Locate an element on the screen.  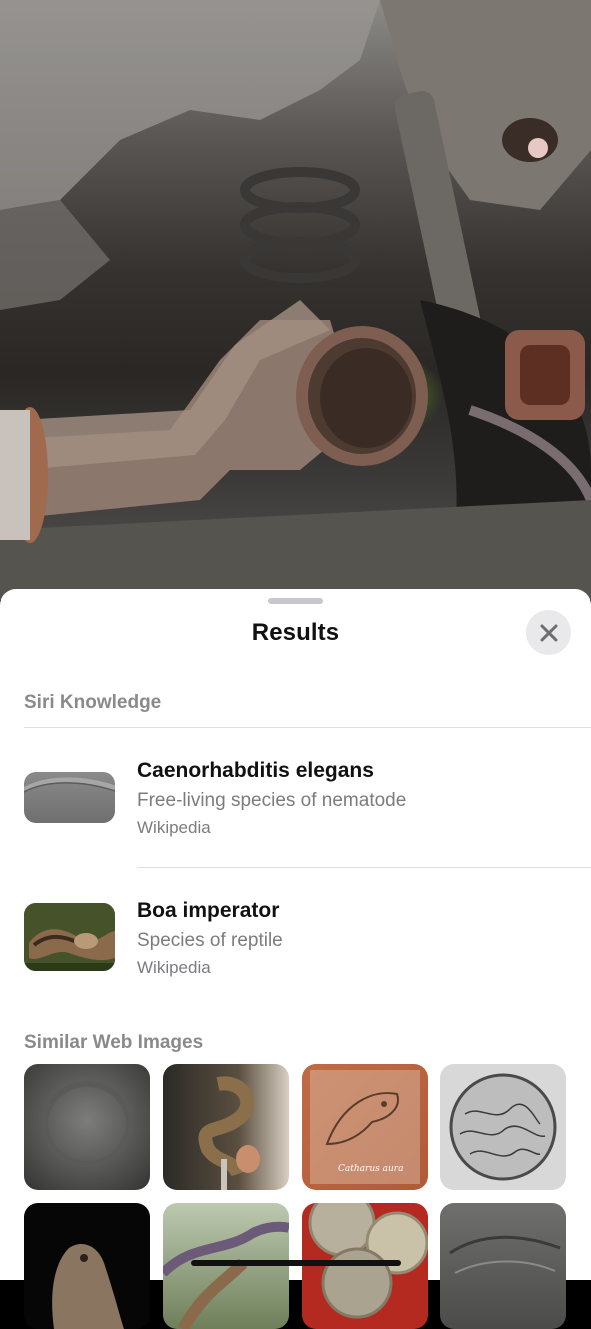
result-subtitle: Species of reptile is located at coordinates (210, 940).